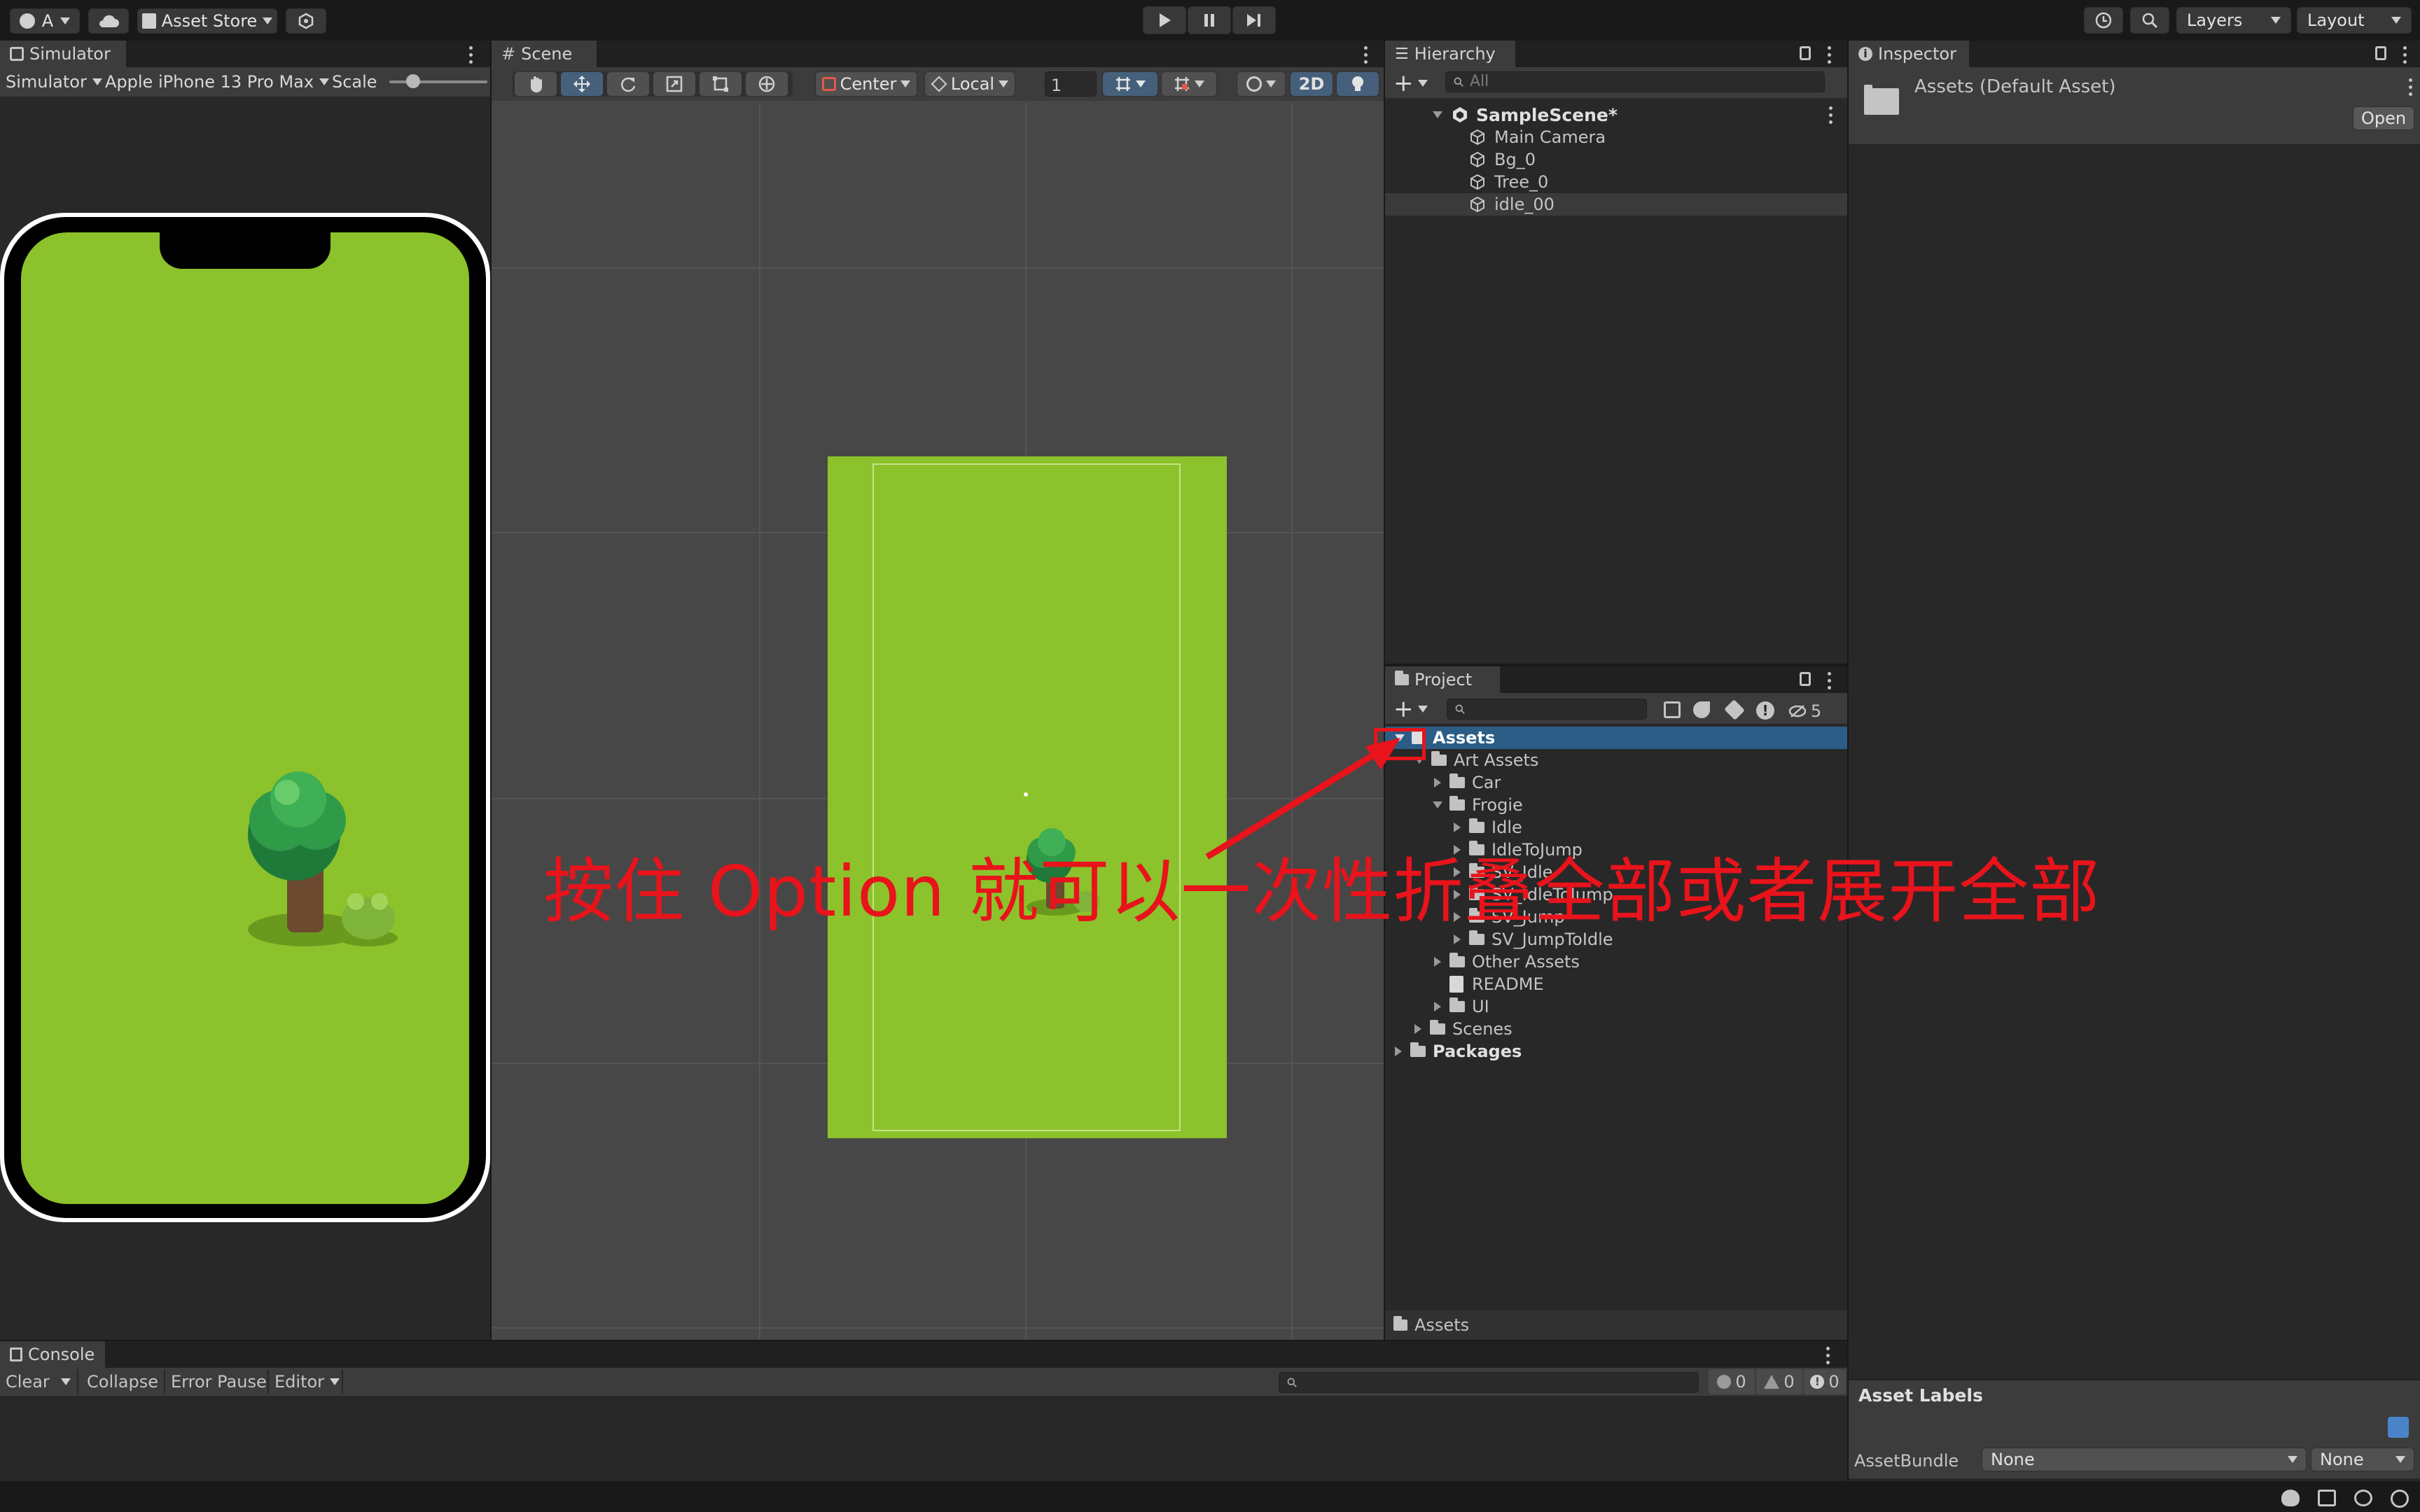 The height and width of the screenshot is (1512, 2420). Describe the element at coordinates (38, 1381) in the screenshot. I see `clear-button: Clear` at that location.